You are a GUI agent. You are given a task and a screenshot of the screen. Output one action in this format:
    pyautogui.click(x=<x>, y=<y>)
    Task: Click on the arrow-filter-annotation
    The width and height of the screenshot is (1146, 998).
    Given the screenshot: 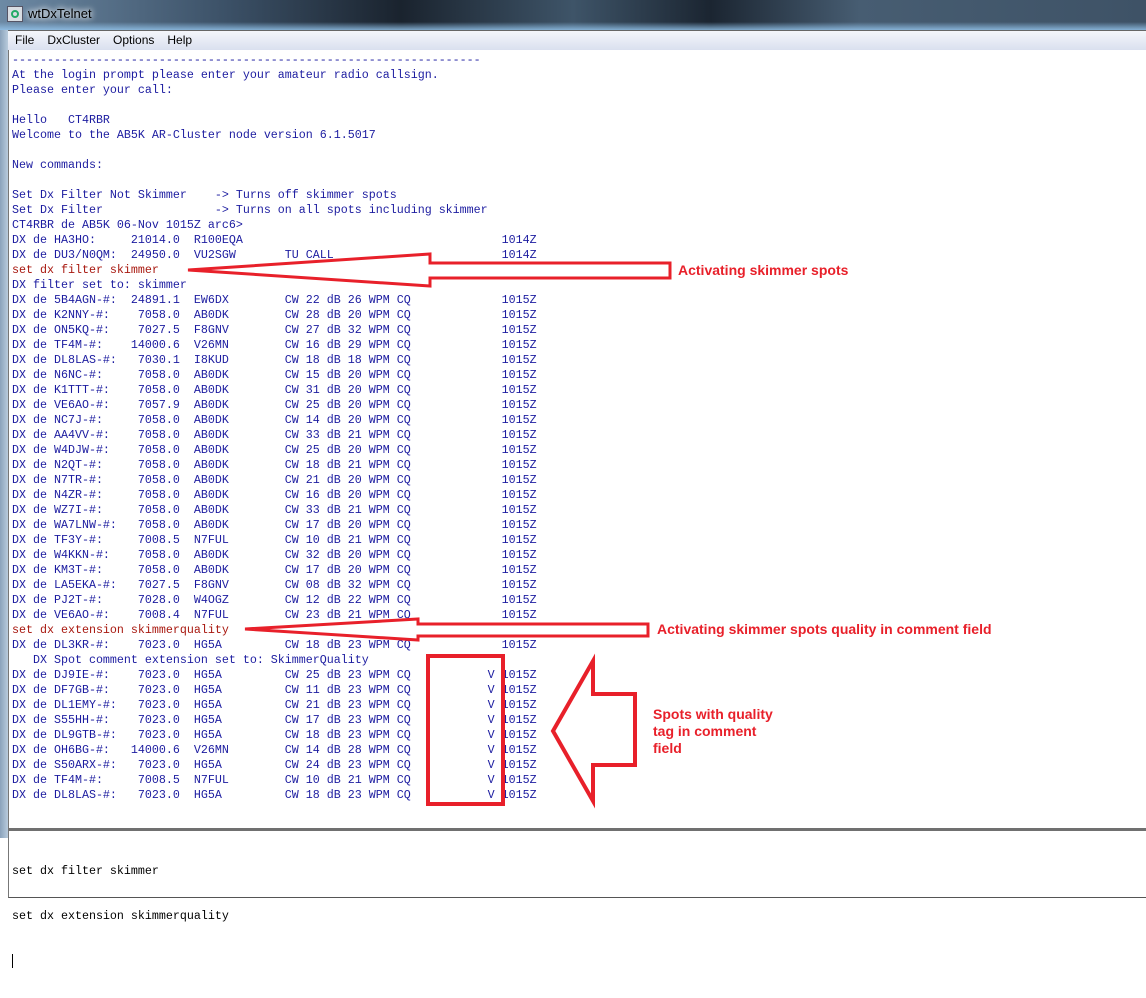 What is the action you would take?
    pyautogui.click(x=429, y=270)
    